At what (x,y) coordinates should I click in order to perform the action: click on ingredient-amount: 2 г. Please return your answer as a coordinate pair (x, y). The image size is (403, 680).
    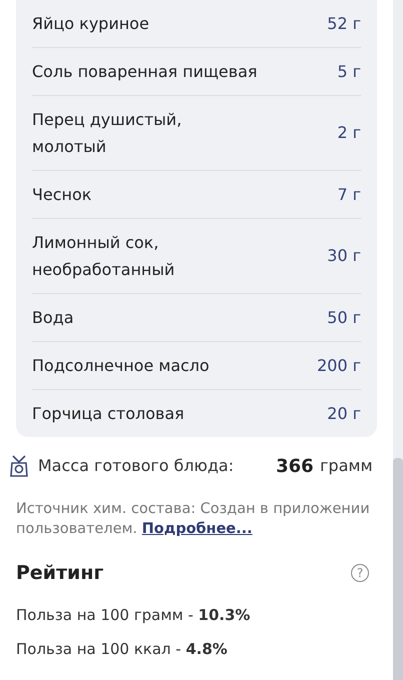
    Looking at the image, I should click on (349, 133).